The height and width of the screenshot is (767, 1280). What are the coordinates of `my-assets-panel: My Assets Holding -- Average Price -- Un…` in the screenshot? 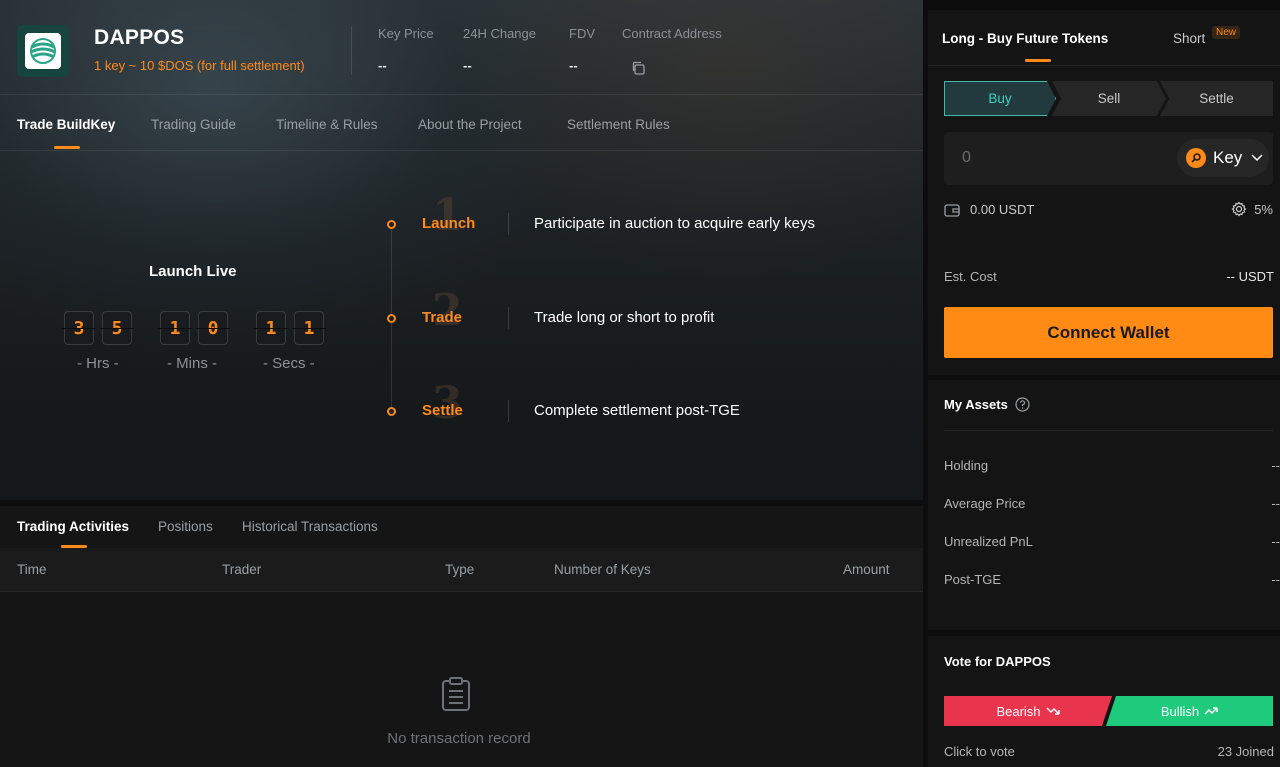 It's located at (1104, 505).